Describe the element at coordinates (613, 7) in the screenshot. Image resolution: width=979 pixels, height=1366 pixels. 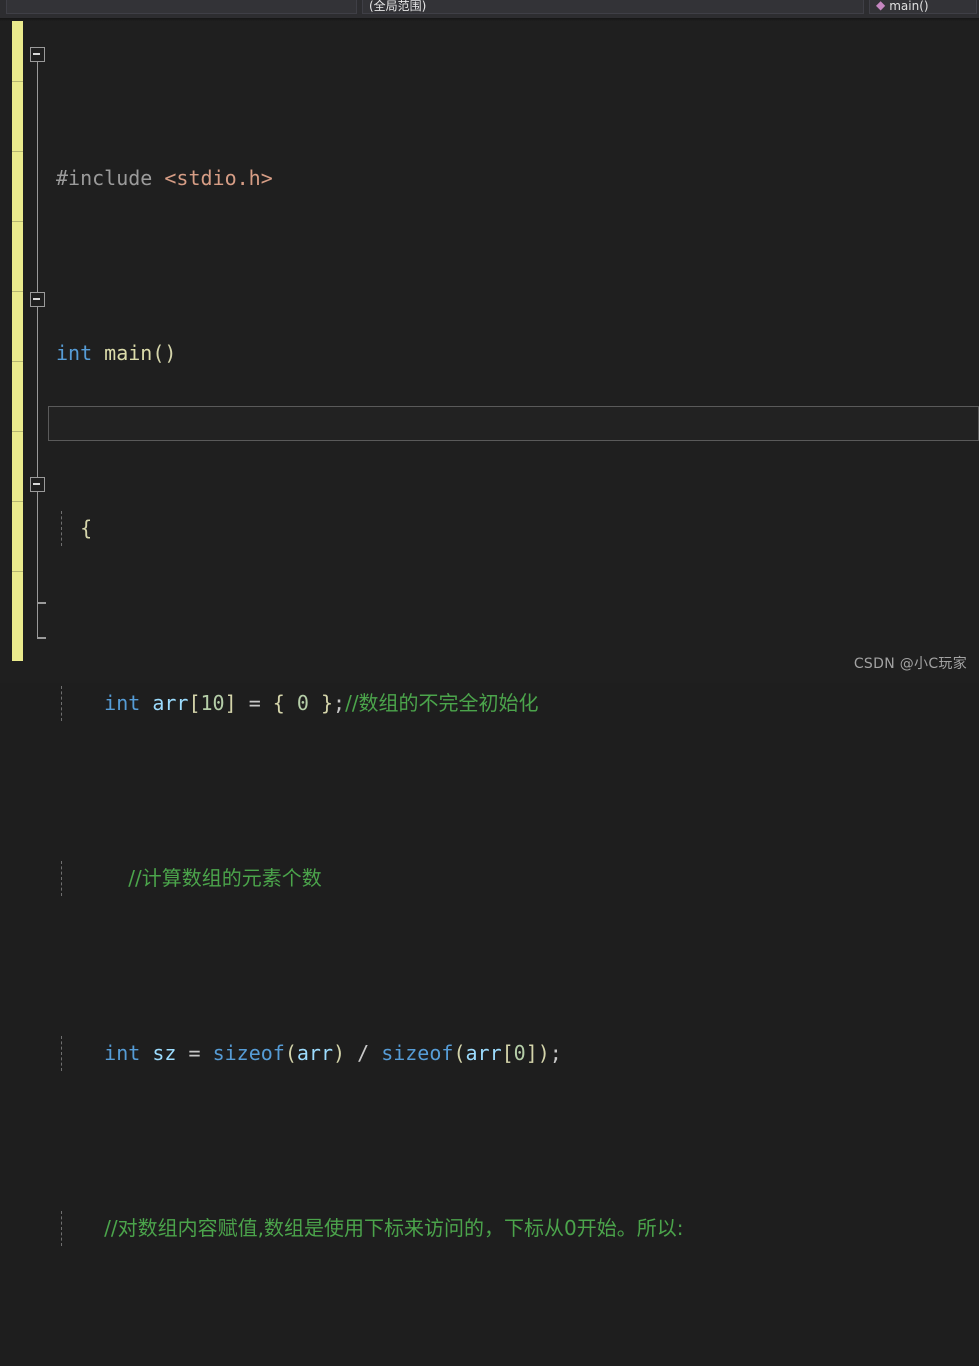
I see `member-dropdown: (全局范围)` at that location.